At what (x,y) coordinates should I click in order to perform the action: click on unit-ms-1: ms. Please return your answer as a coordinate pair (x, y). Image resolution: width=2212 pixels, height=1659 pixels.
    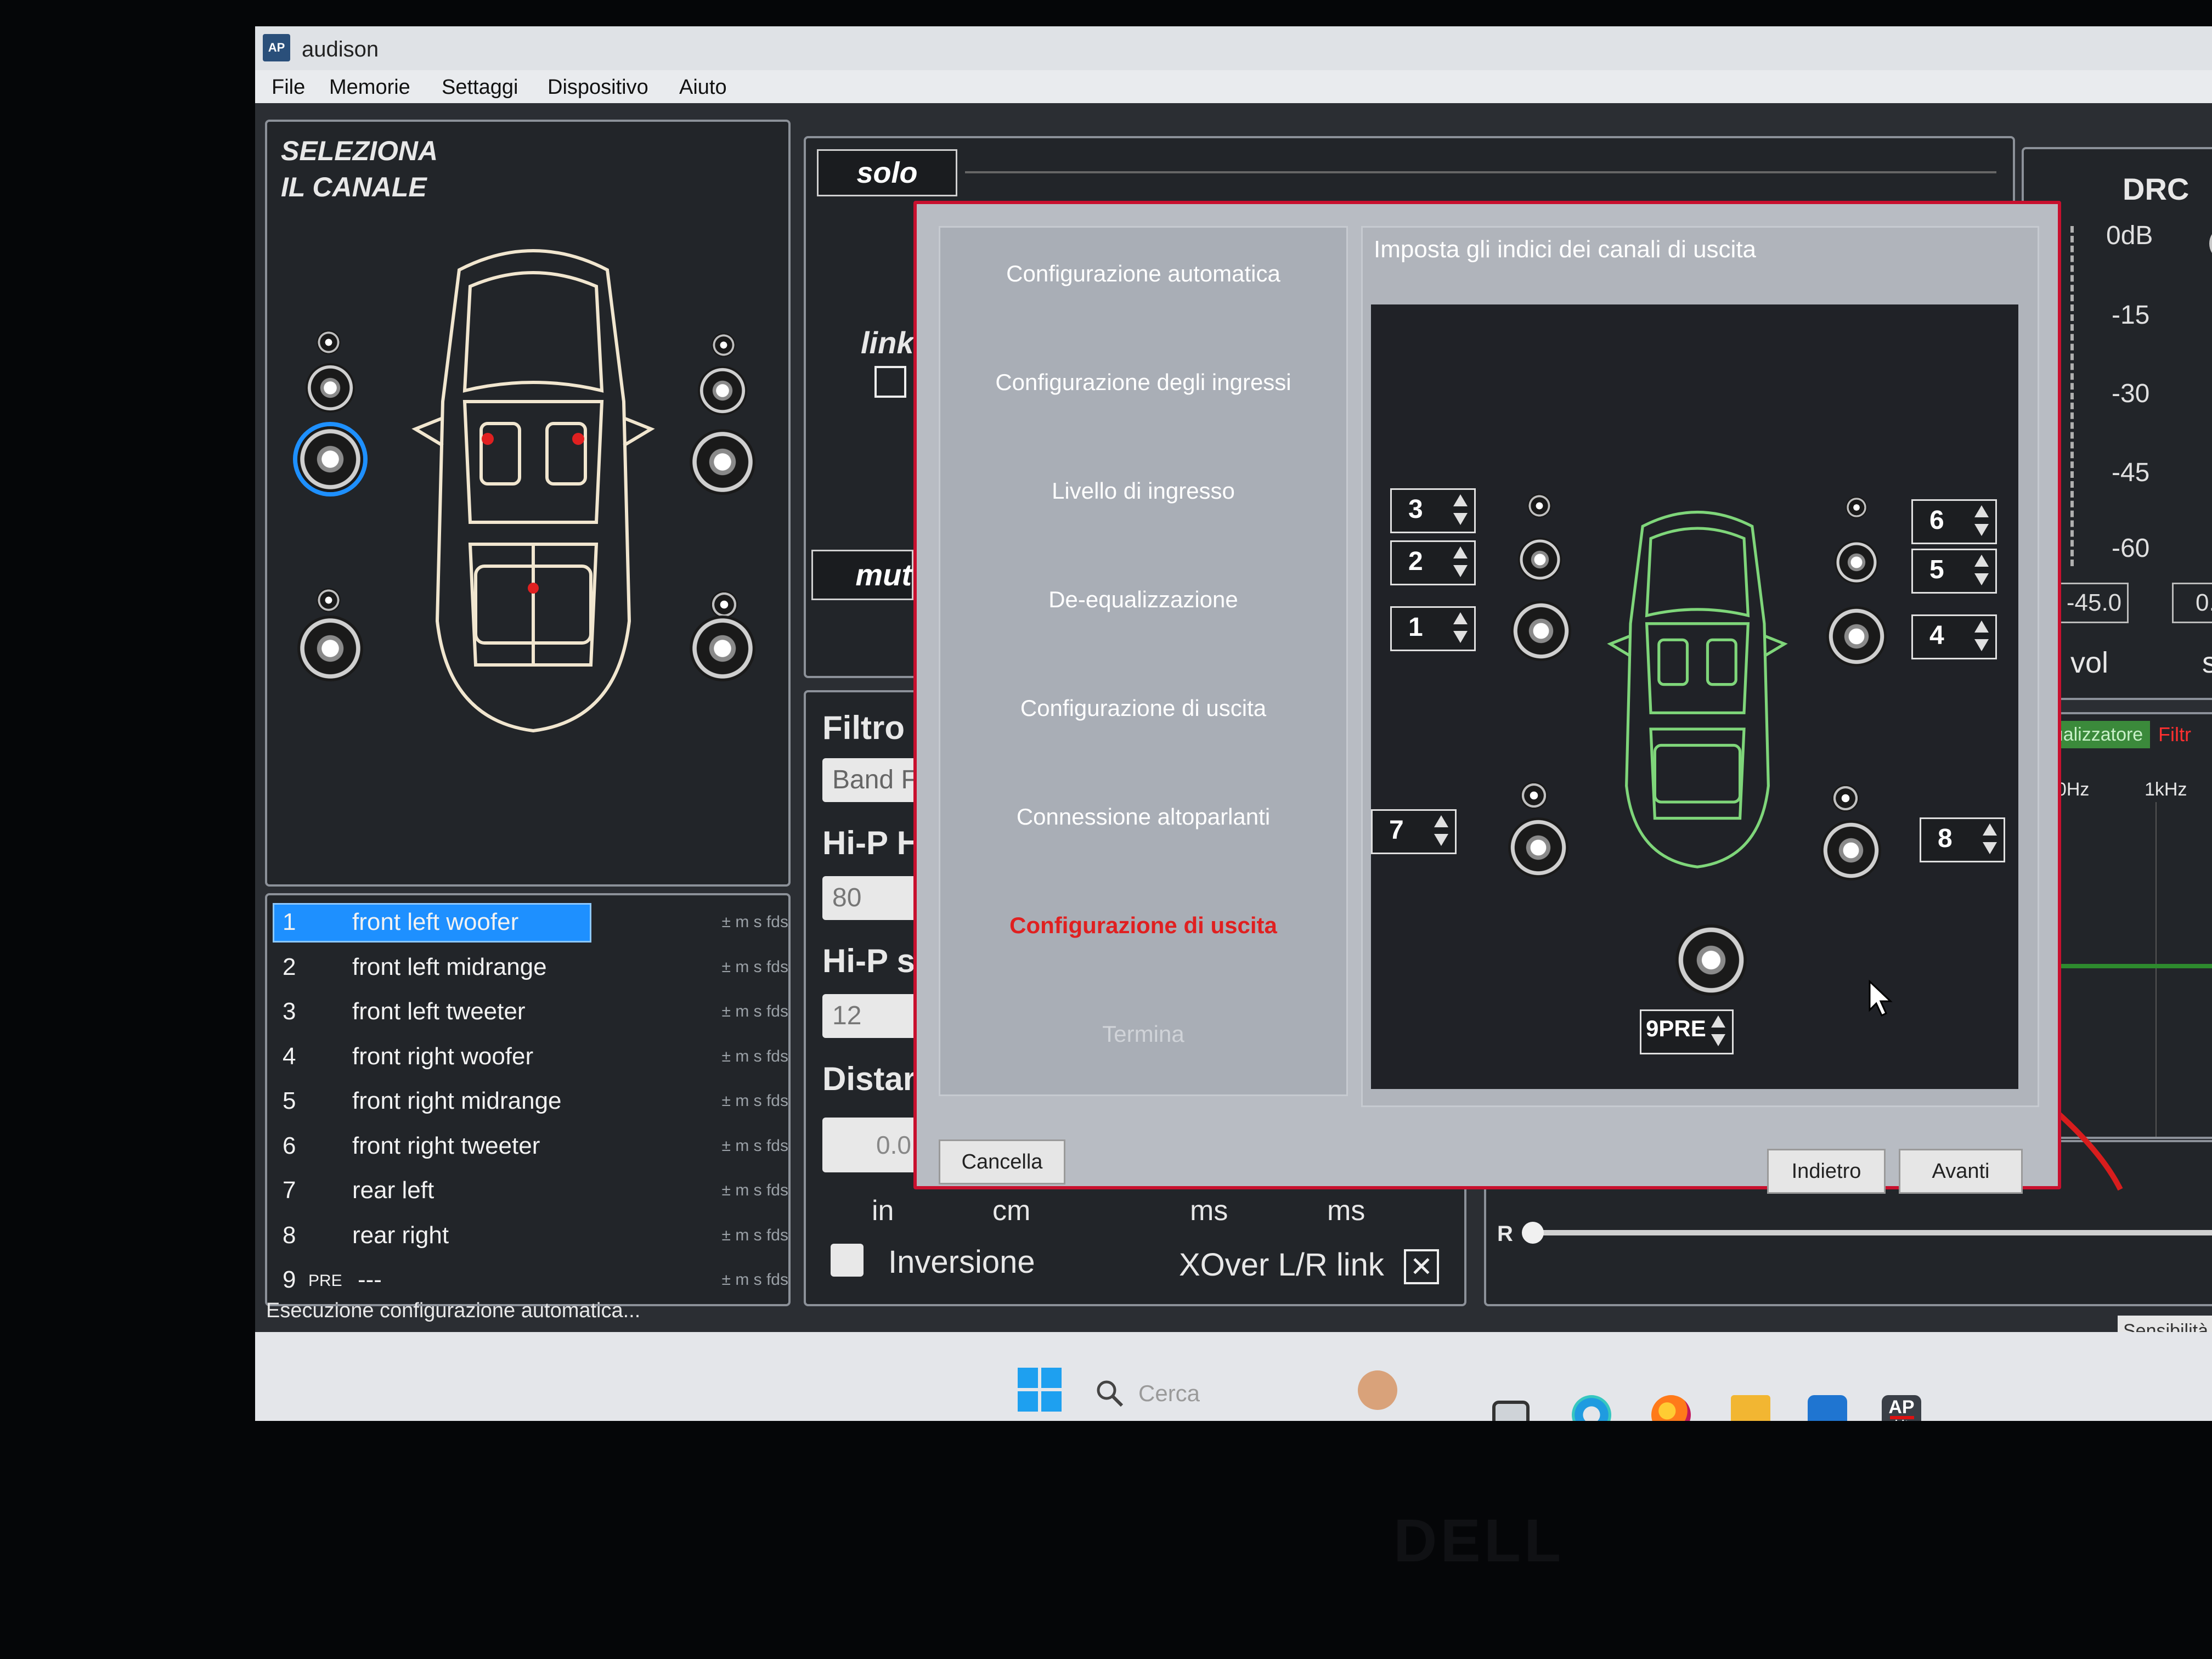
    Looking at the image, I should click on (1209, 1211).